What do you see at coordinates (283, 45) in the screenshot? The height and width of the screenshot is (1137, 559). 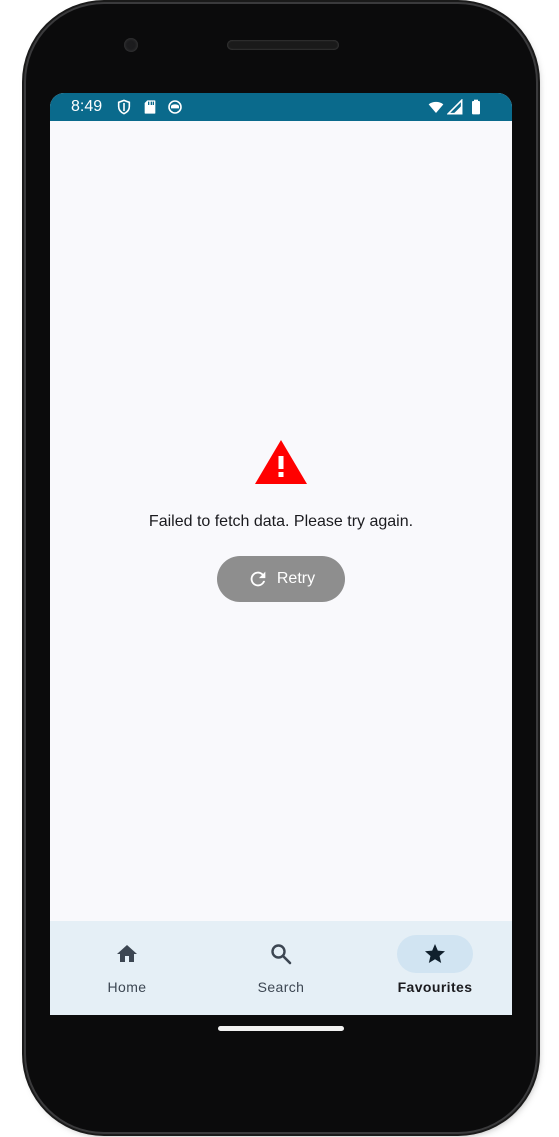 I see `earpiece-speaker` at bounding box center [283, 45].